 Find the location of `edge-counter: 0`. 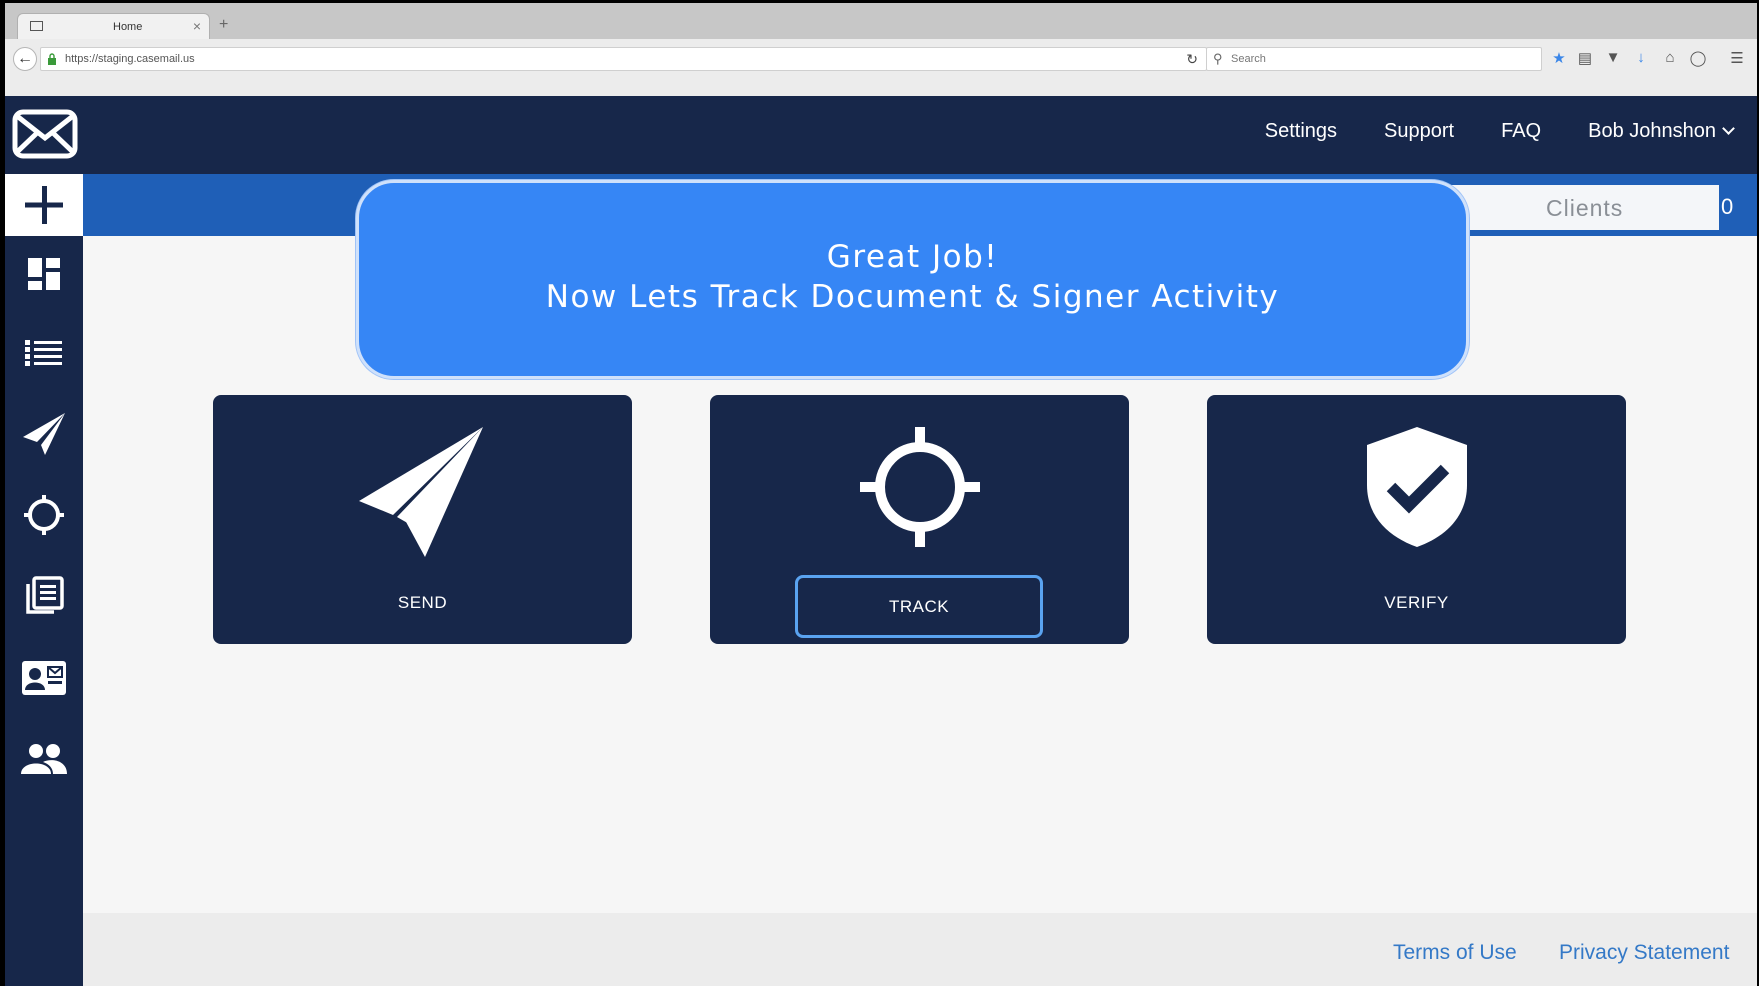

edge-counter: 0 is located at coordinates (1727, 206).